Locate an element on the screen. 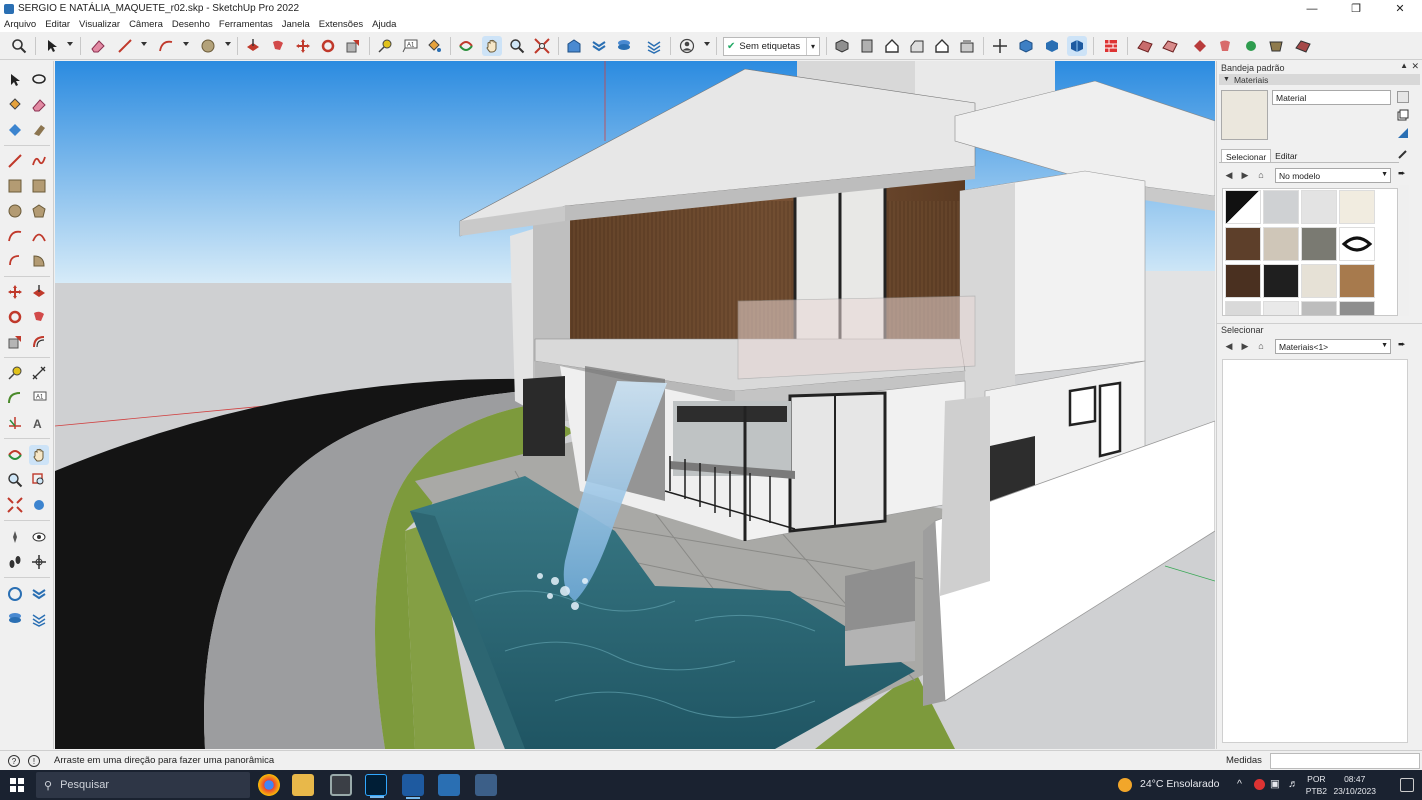  sketchup-icon is located at coordinates (413, 786).